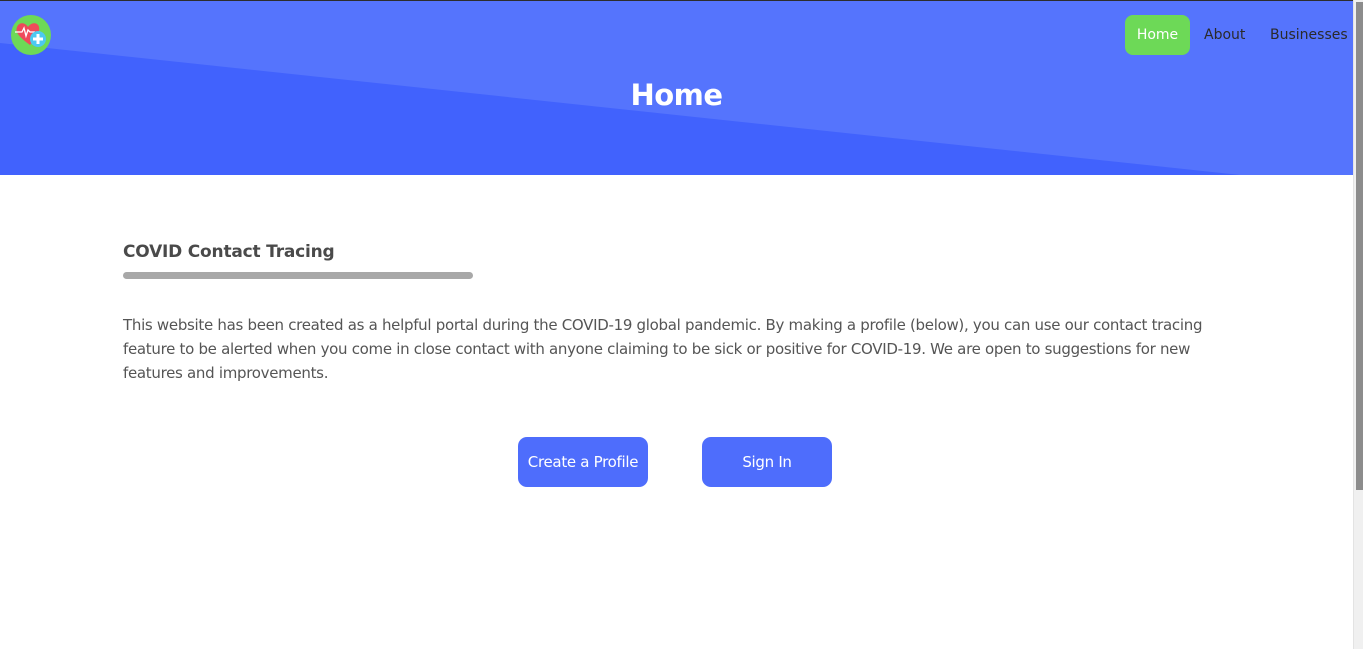 The image size is (1363, 649). What do you see at coordinates (298, 275) in the screenshot?
I see `heading-underline` at bounding box center [298, 275].